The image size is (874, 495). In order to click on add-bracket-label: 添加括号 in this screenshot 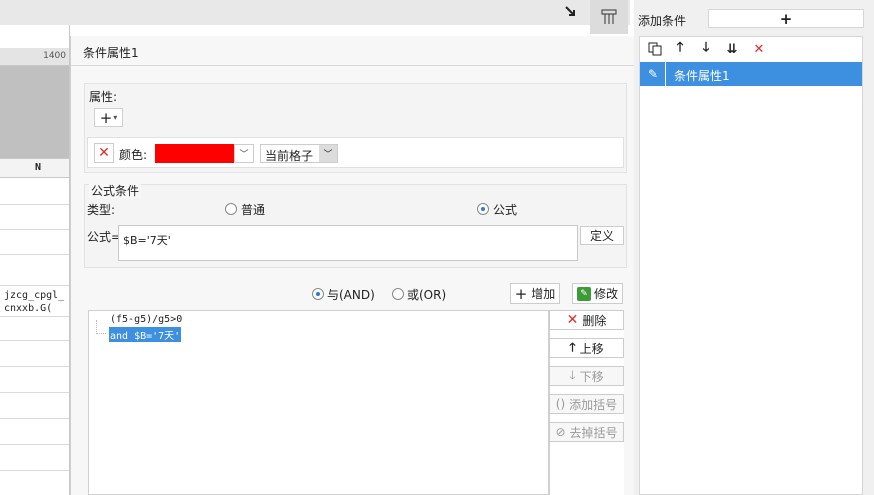, I will do `click(593, 404)`.